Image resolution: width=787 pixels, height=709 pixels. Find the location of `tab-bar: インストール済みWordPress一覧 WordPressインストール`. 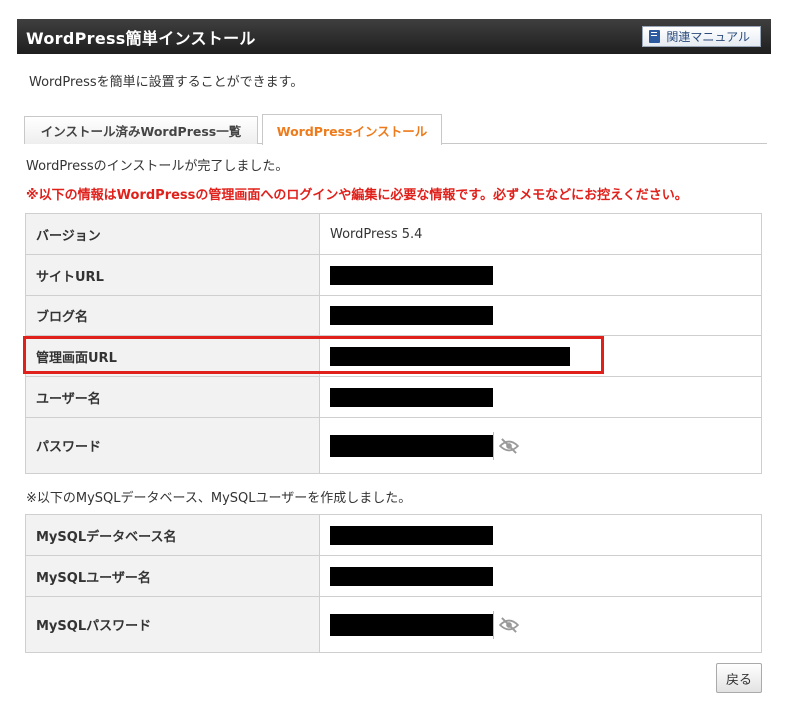

tab-bar: インストール済みWordPress一覧 WordPressインストール is located at coordinates (395, 129).